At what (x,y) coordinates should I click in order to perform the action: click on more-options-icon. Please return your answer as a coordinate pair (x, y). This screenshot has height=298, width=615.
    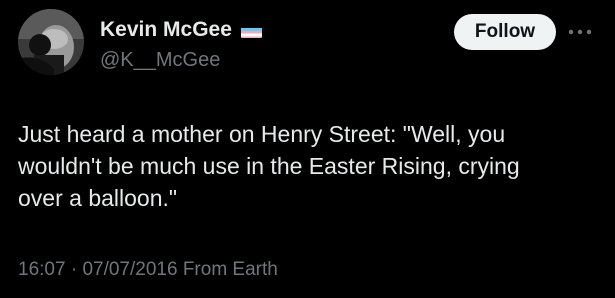
    Looking at the image, I should click on (580, 32).